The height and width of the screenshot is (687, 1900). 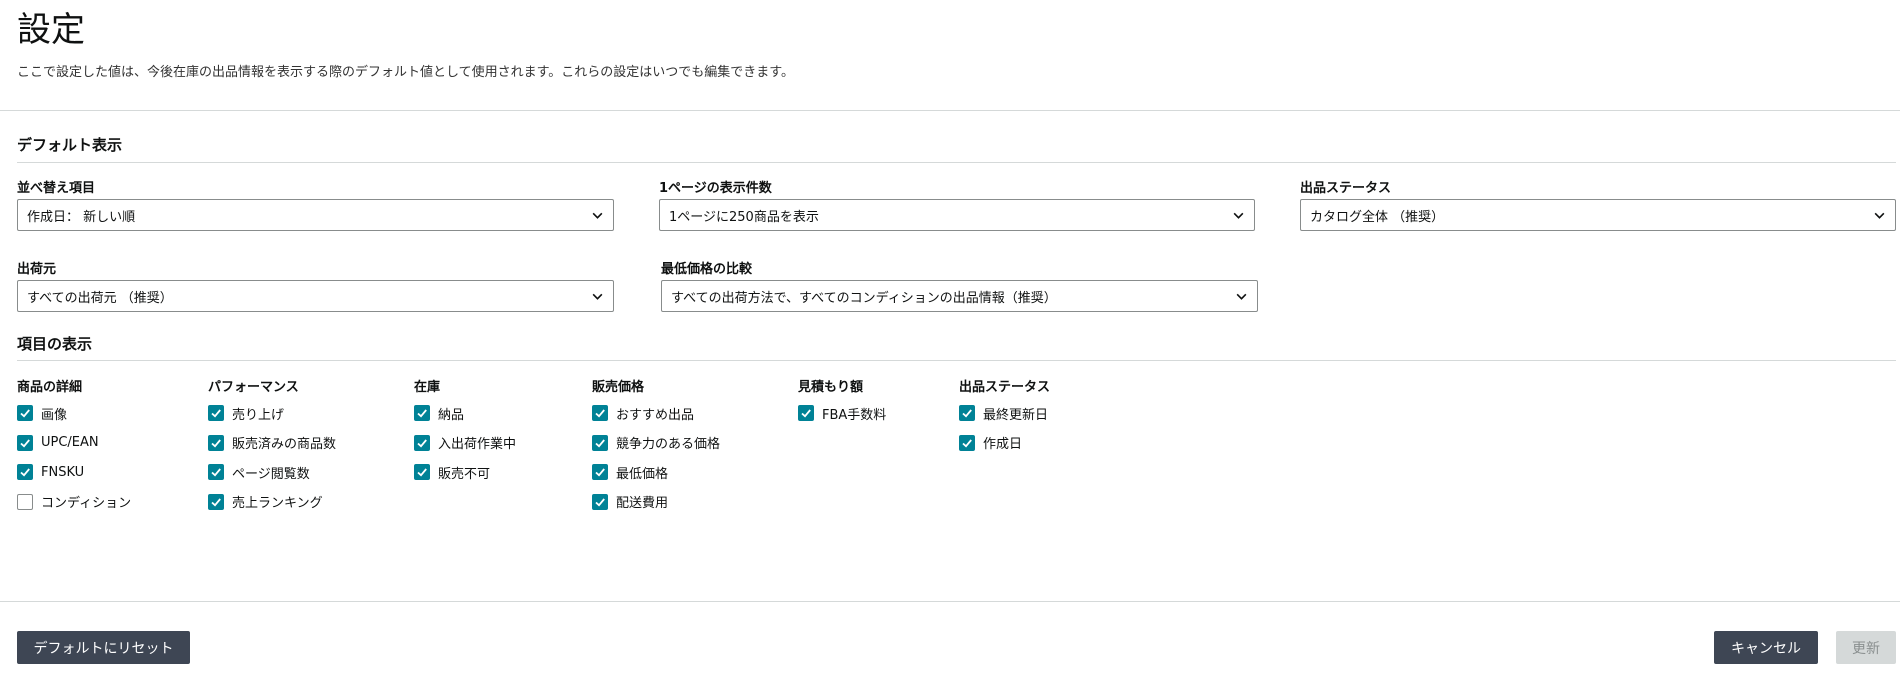 I want to click on sort-select-value: 作成日： 新しい順, so click(x=81, y=217).